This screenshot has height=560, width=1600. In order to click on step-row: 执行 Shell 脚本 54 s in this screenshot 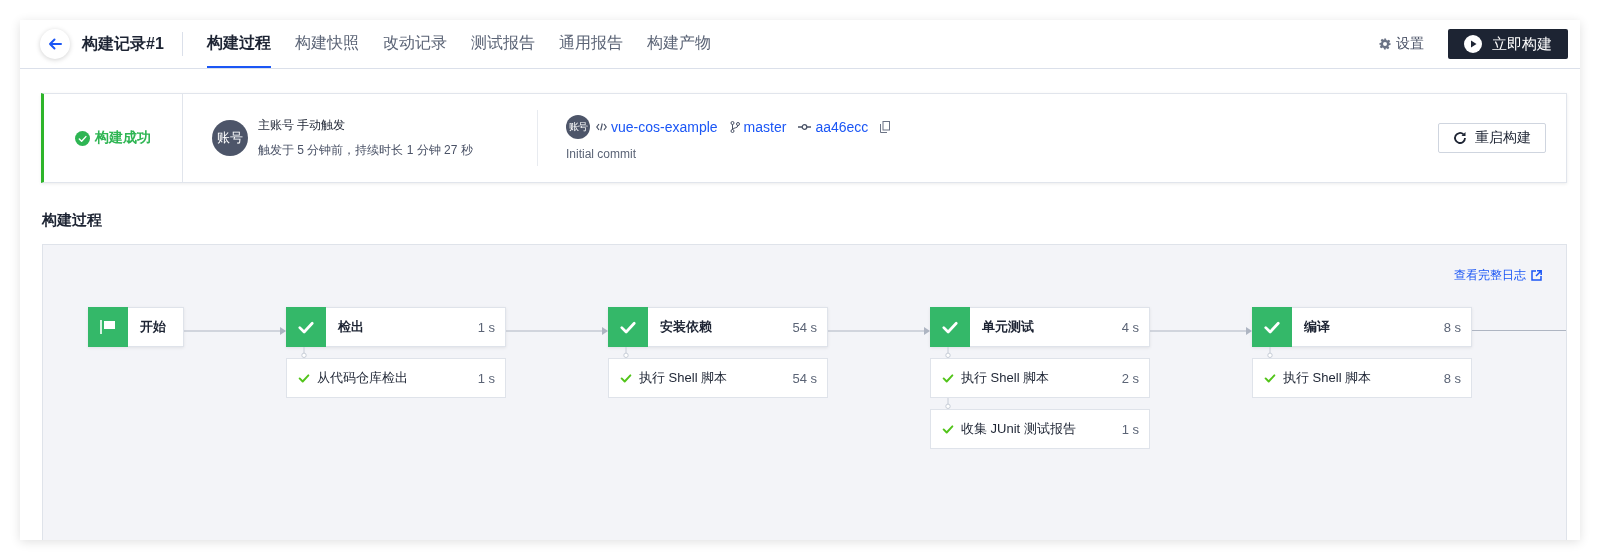, I will do `click(718, 378)`.